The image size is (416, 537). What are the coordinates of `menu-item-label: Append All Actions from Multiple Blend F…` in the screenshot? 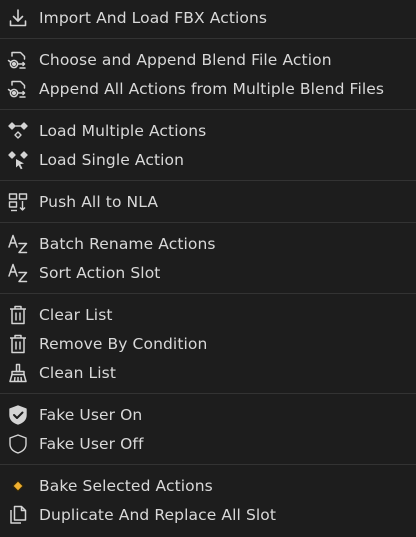 It's located at (212, 88).